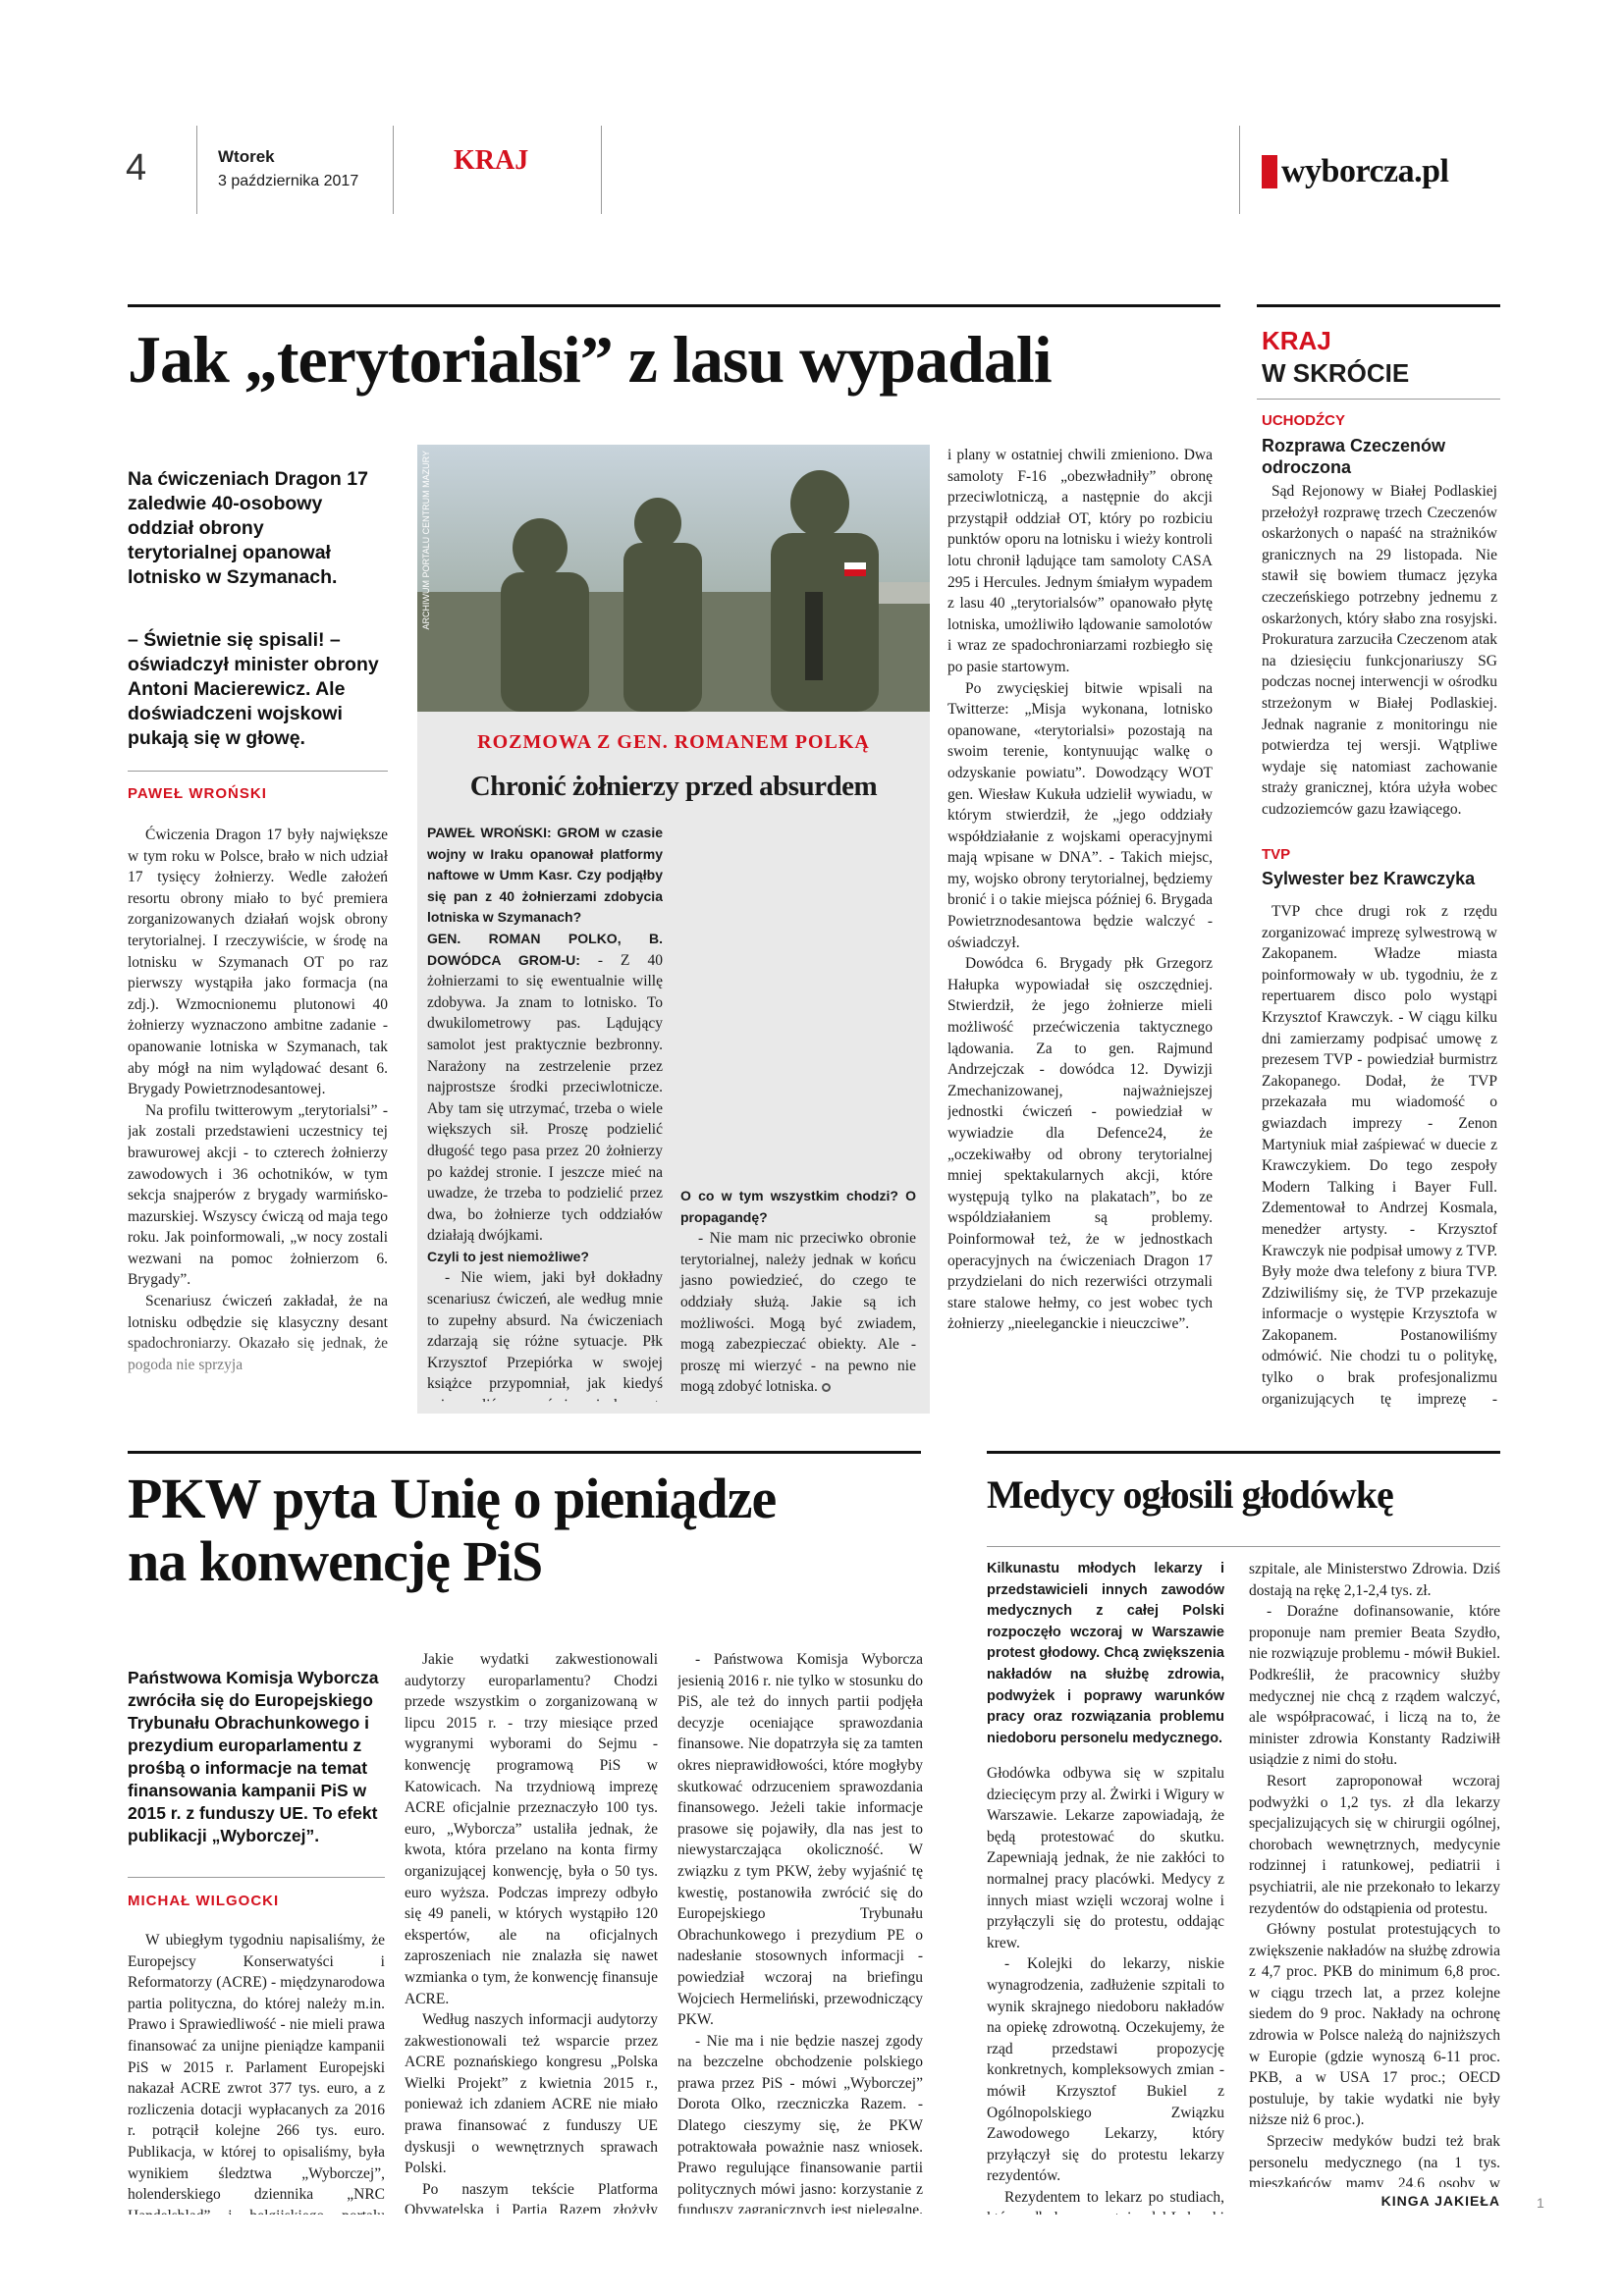 Image resolution: width=1623 pixels, height=2296 pixels. I want to click on brief-category: UCHODŹCY, so click(1304, 421).